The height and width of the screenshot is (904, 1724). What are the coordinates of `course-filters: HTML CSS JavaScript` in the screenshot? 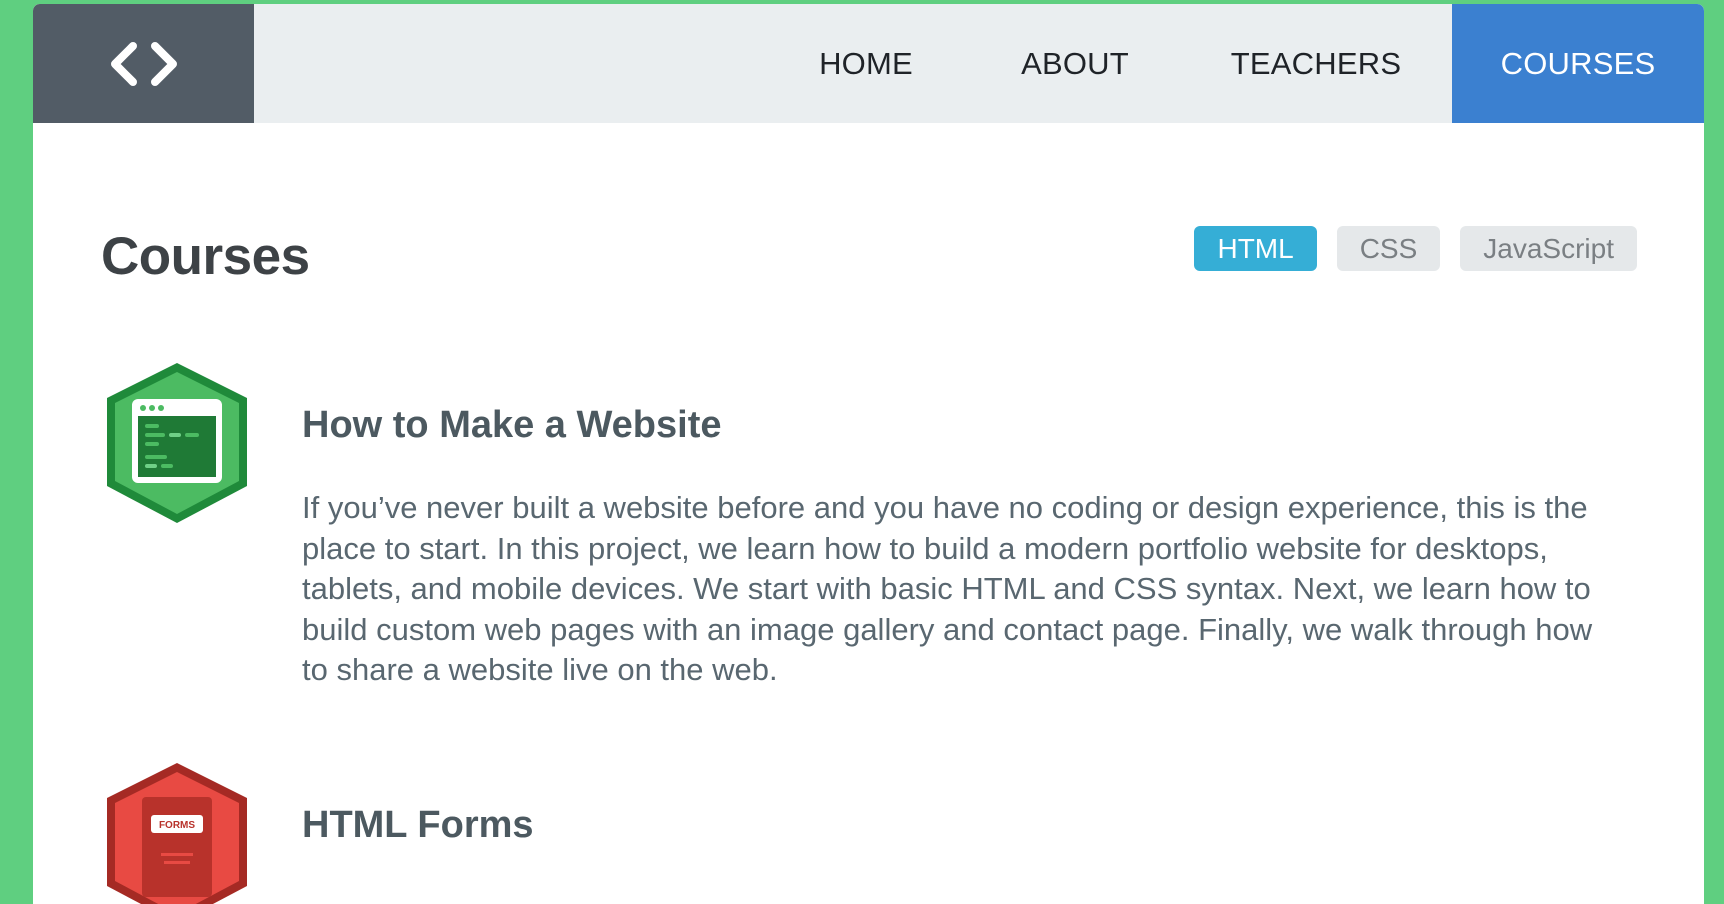 It's located at (1415, 248).